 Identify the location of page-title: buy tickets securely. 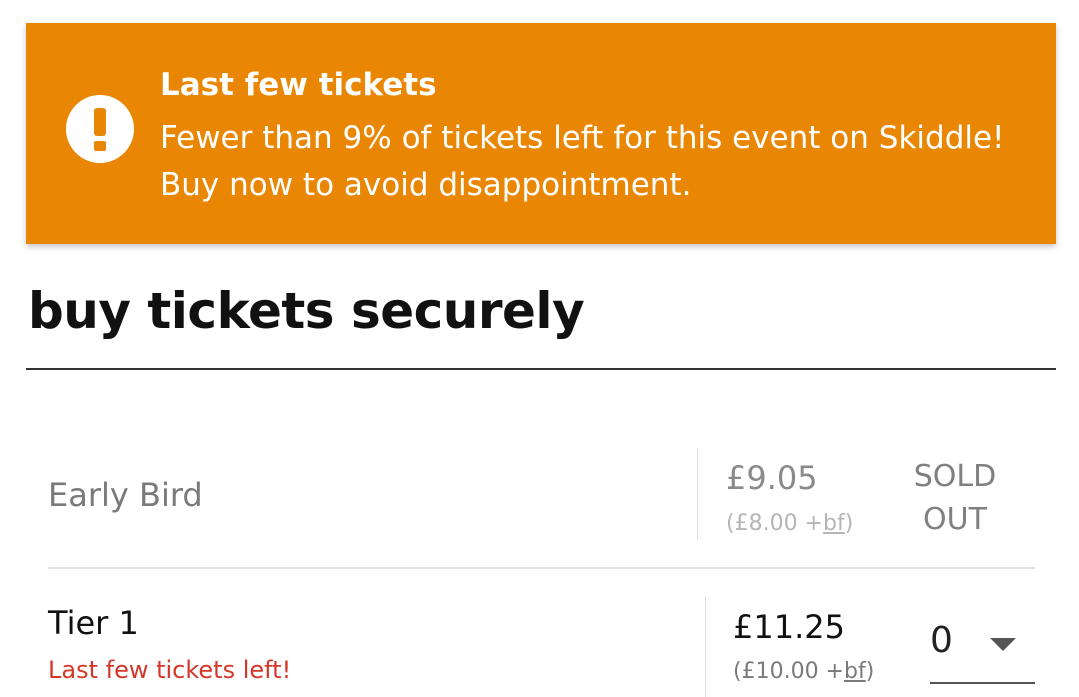
(306, 311).